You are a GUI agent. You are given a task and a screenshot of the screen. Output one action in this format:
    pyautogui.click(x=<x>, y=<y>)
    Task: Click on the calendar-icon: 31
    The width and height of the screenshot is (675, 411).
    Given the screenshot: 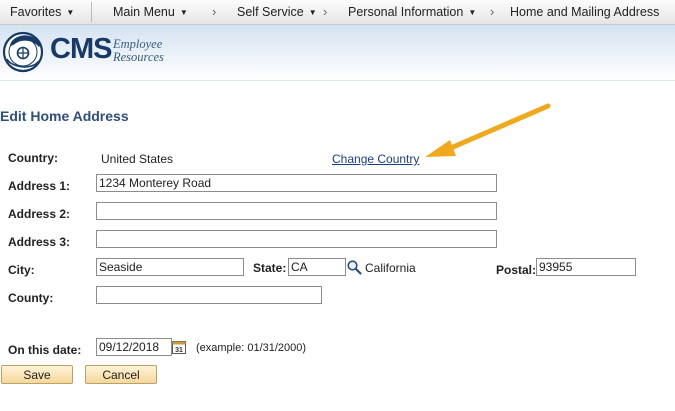 What is the action you would take?
    pyautogui.click(x=179, y=347)
    